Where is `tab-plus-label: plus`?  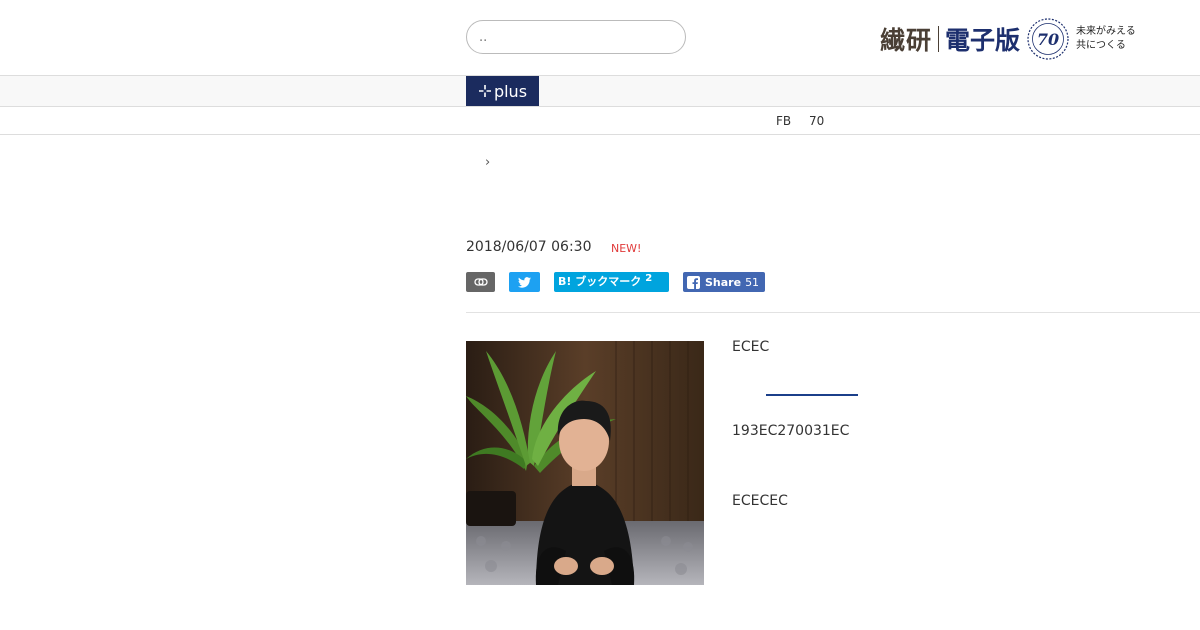 tab-plus-label: plus is located at coordinates (510, 91).